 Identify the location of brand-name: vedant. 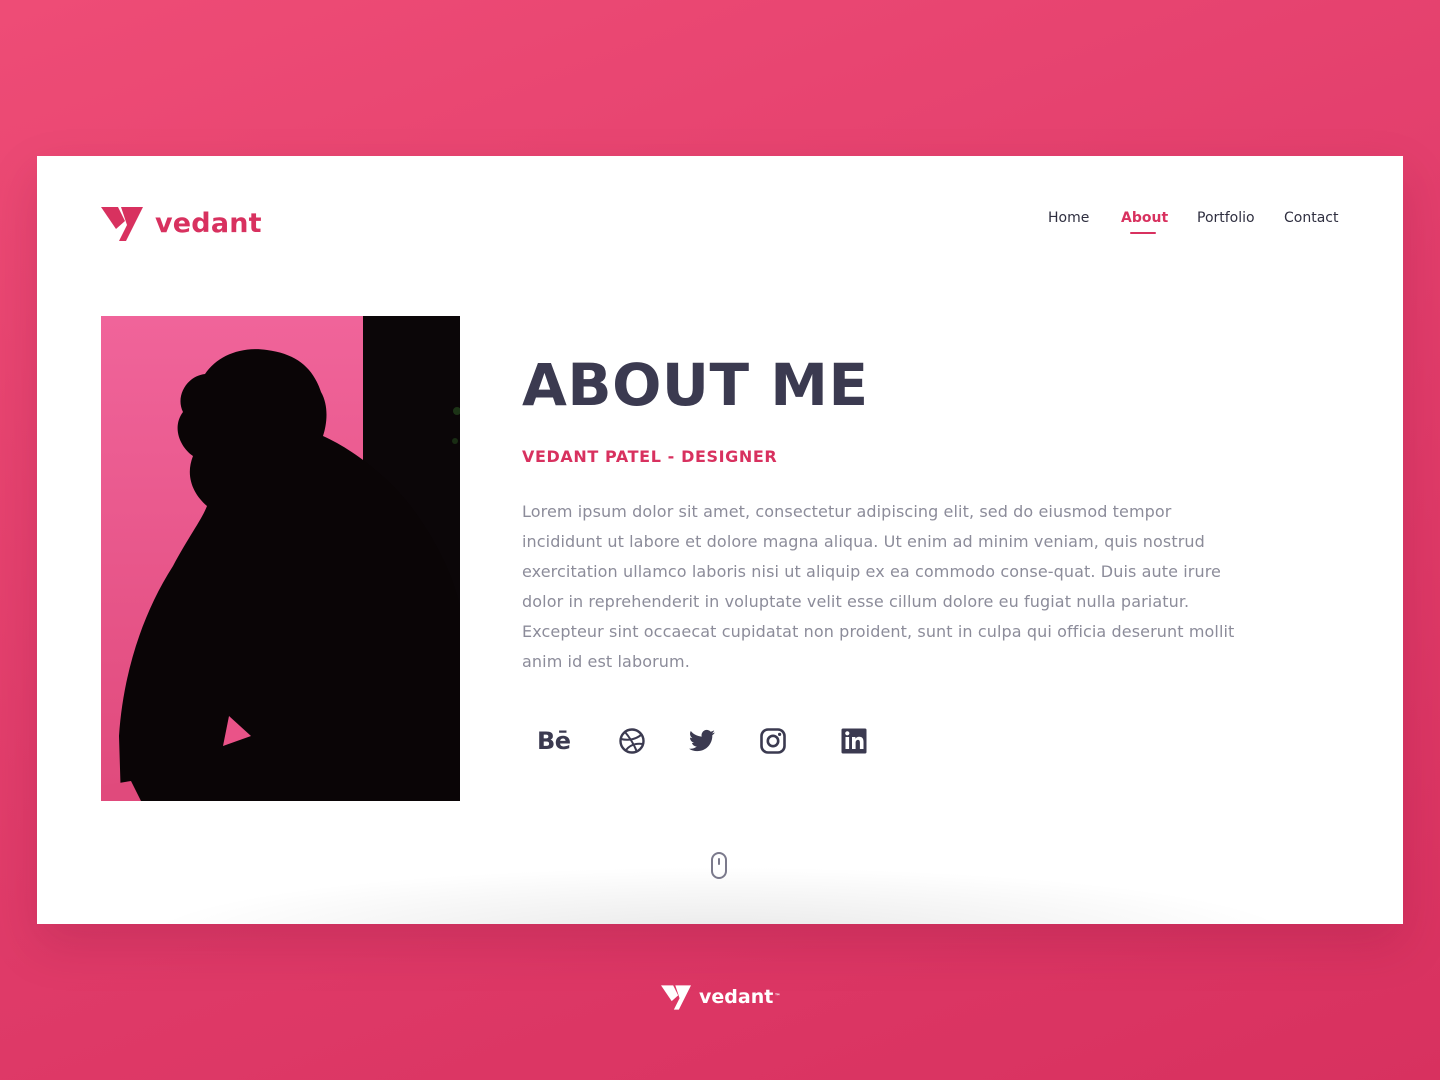
(208, 223).